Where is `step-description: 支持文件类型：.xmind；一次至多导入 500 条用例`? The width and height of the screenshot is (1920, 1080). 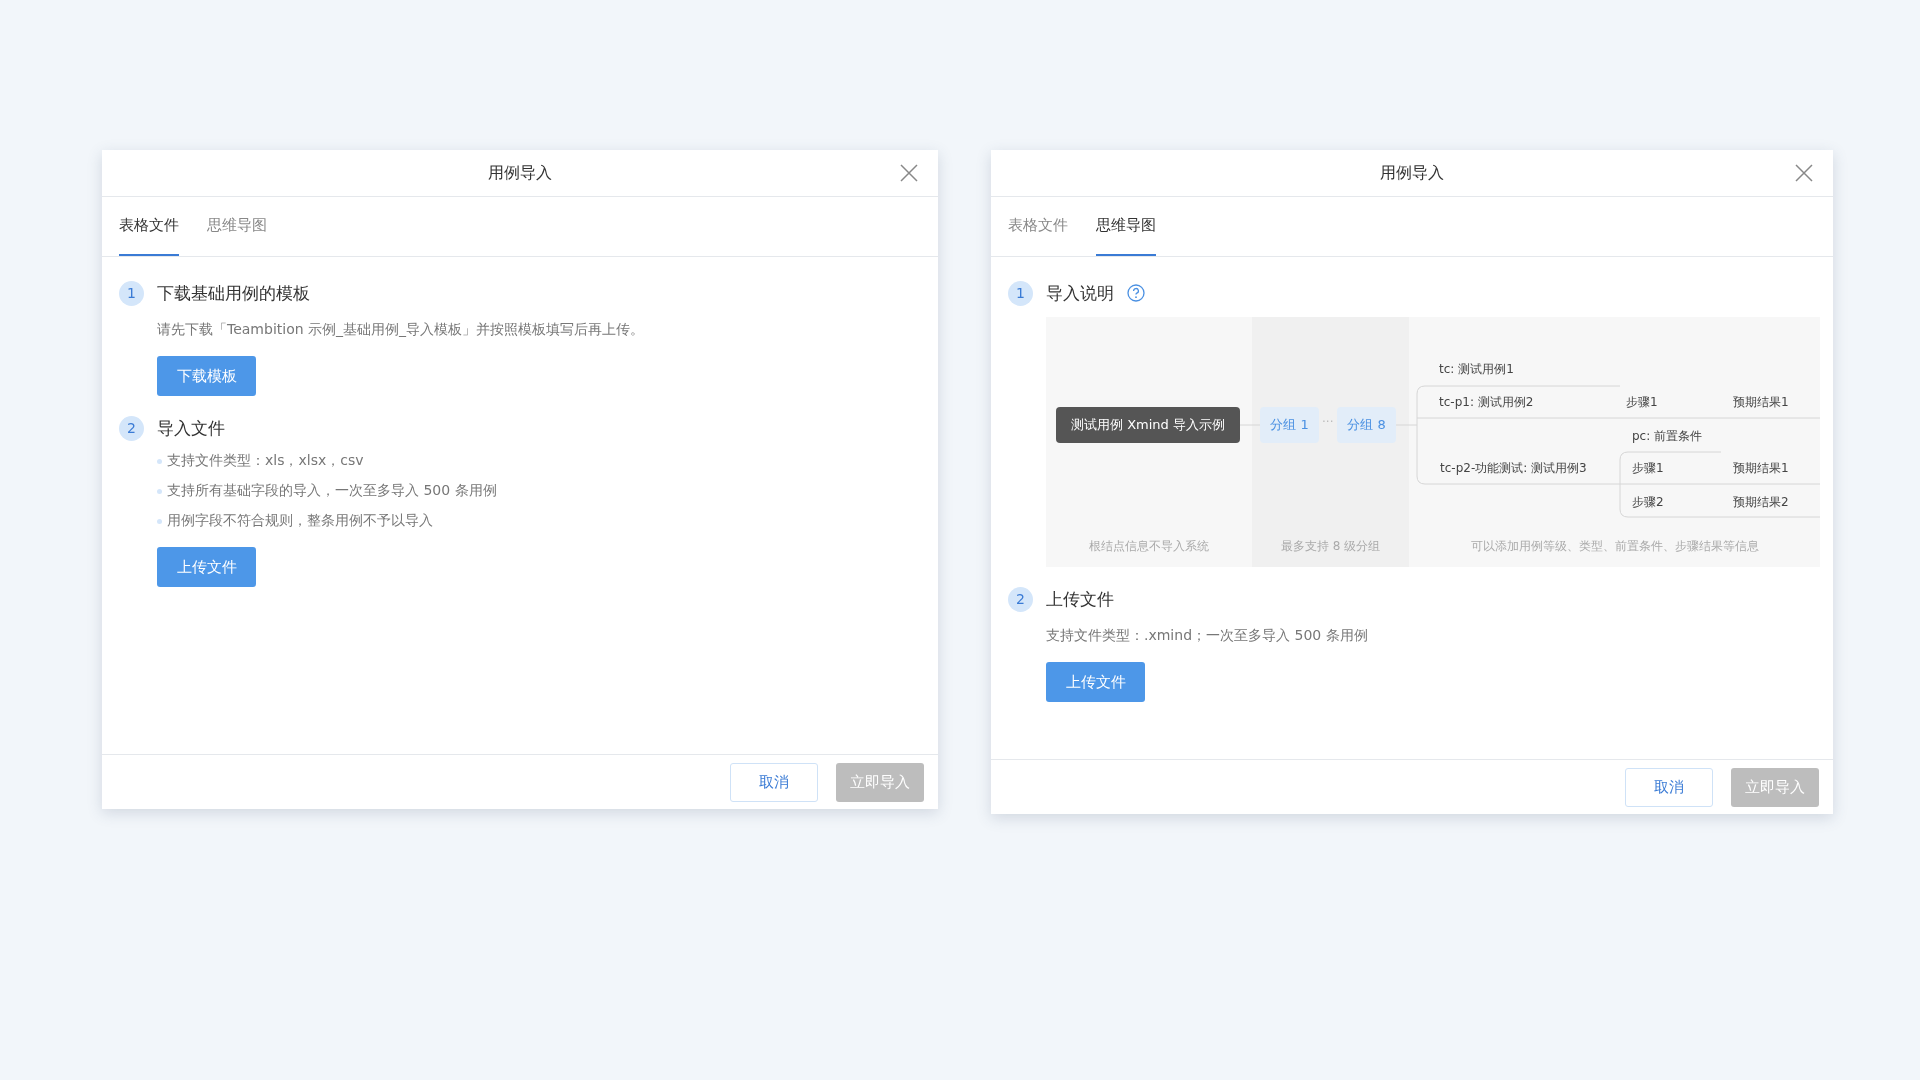
step-description: 支持文件类型：.xmind；一次至多导入 500 条用例 is located at coordinates (1207, 636).